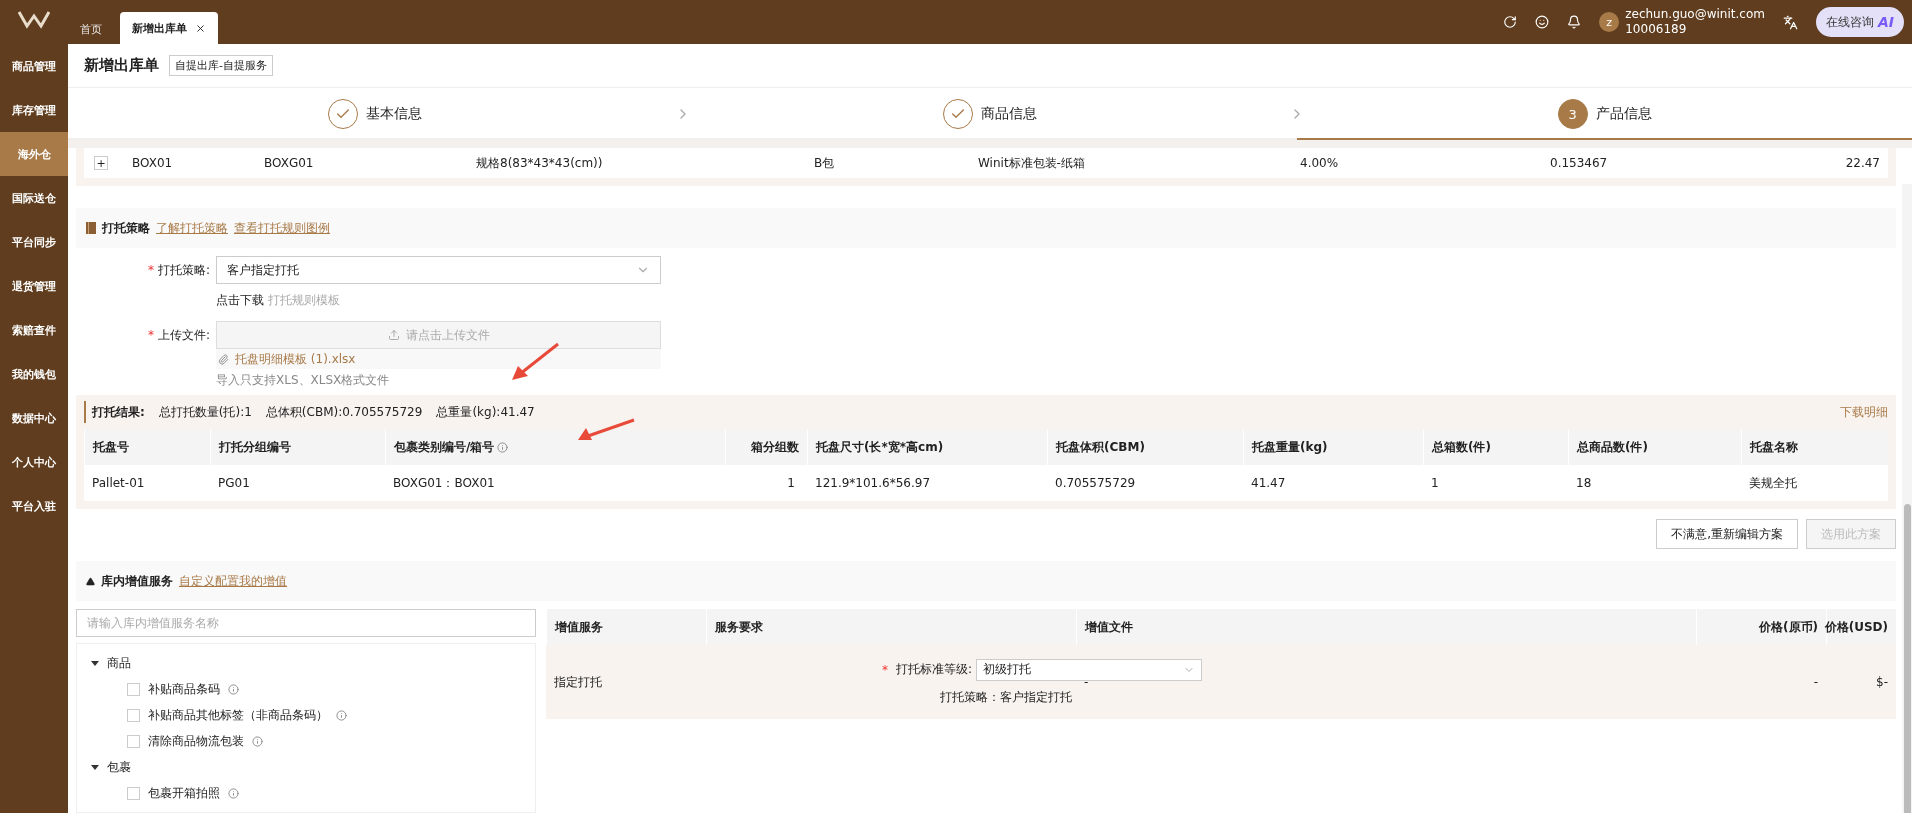 This screenshot has width=1912, height=813. I want to click on sidebar-item: 个人中心, so click(34, 462).